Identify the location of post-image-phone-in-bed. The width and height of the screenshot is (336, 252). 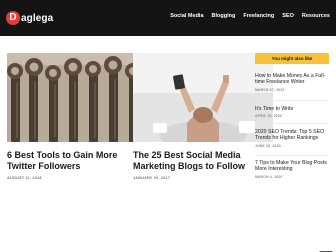
(203, 97).